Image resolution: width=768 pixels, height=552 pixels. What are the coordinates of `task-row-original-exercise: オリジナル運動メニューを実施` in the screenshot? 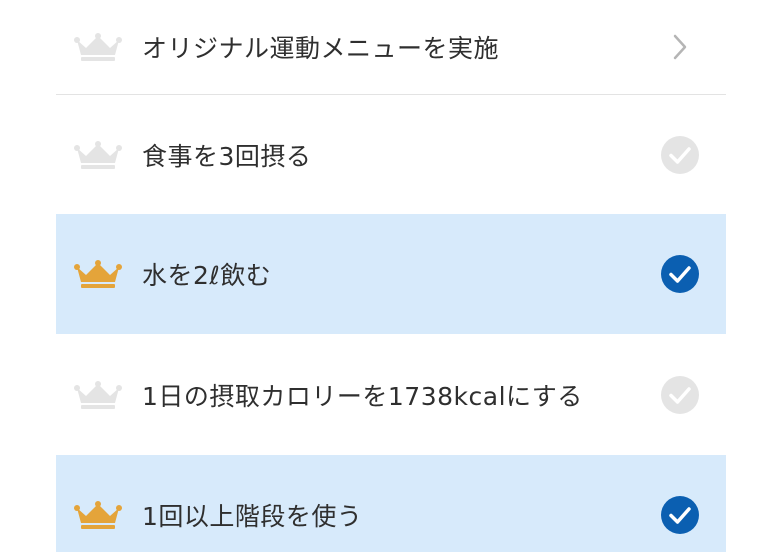 It's located at (391, 47).